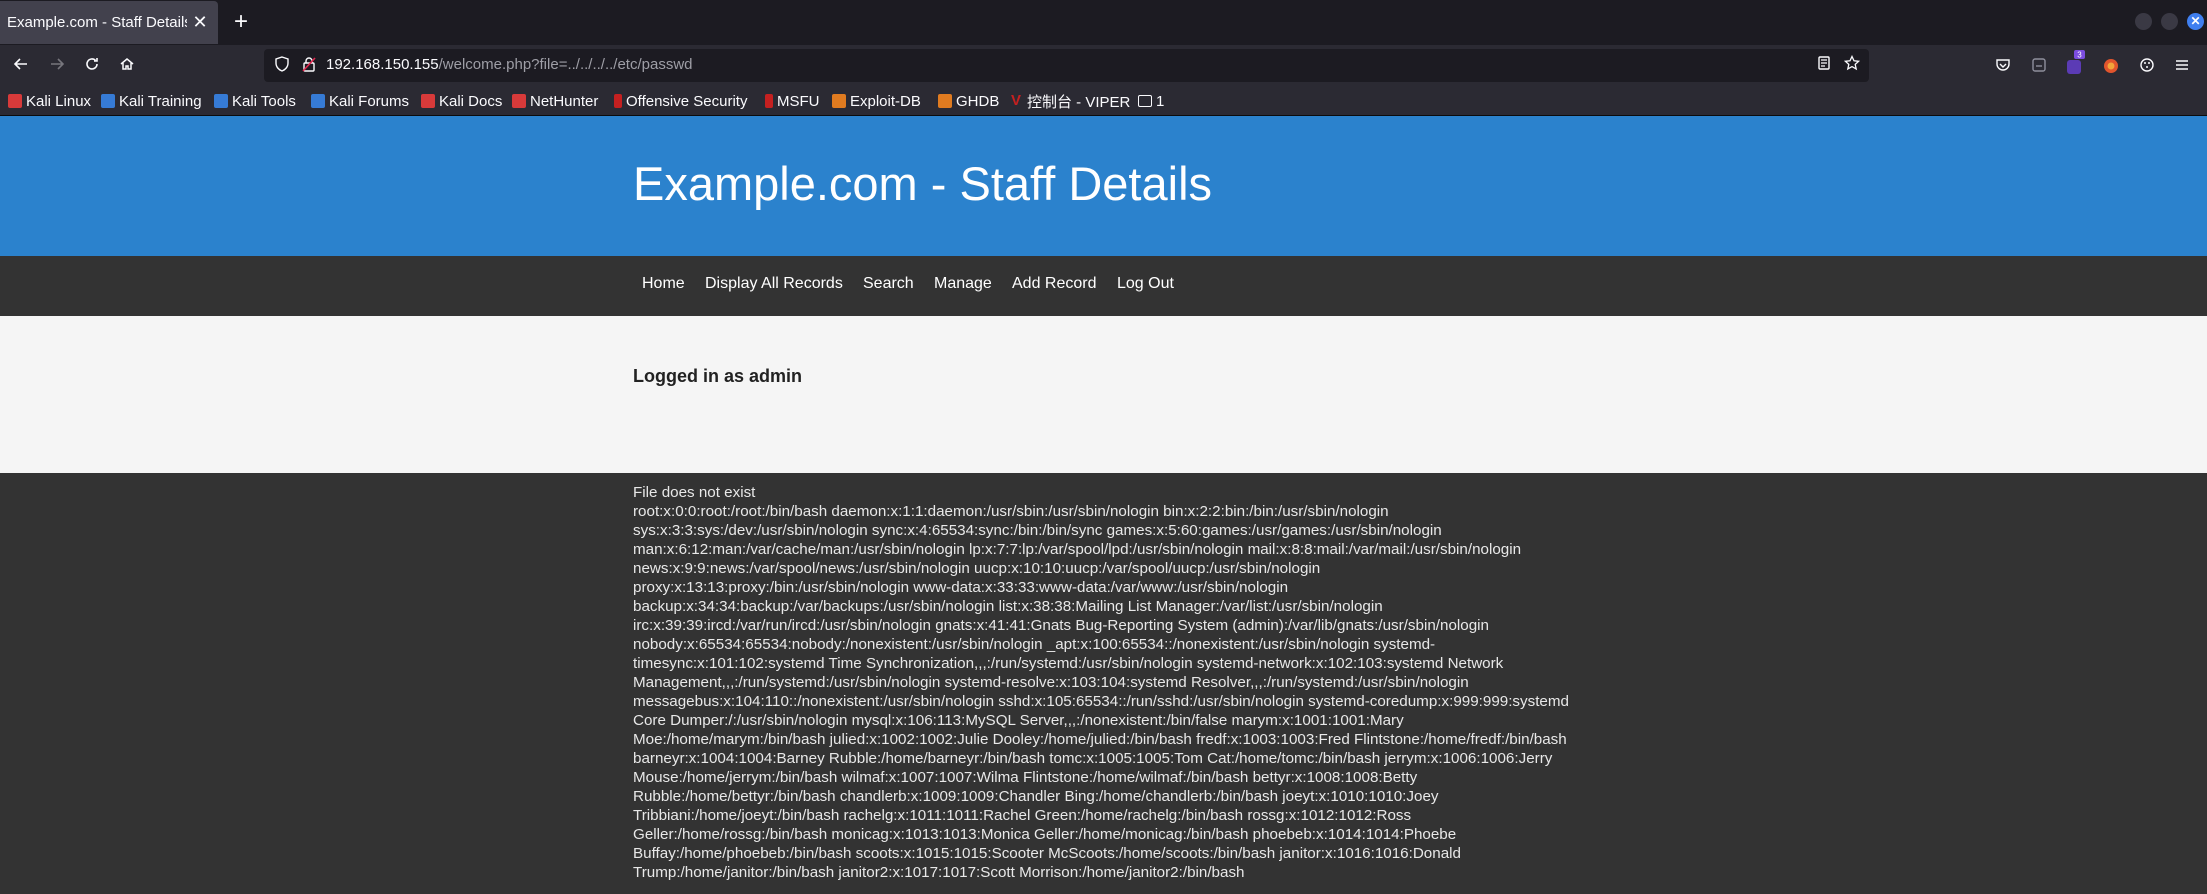 The width and height of the screenshot is (2207, 894). What do you see at coordinates (221, 101) in the screenshot?
I see `kali-tools-icon` at bounding box center [221, 101].